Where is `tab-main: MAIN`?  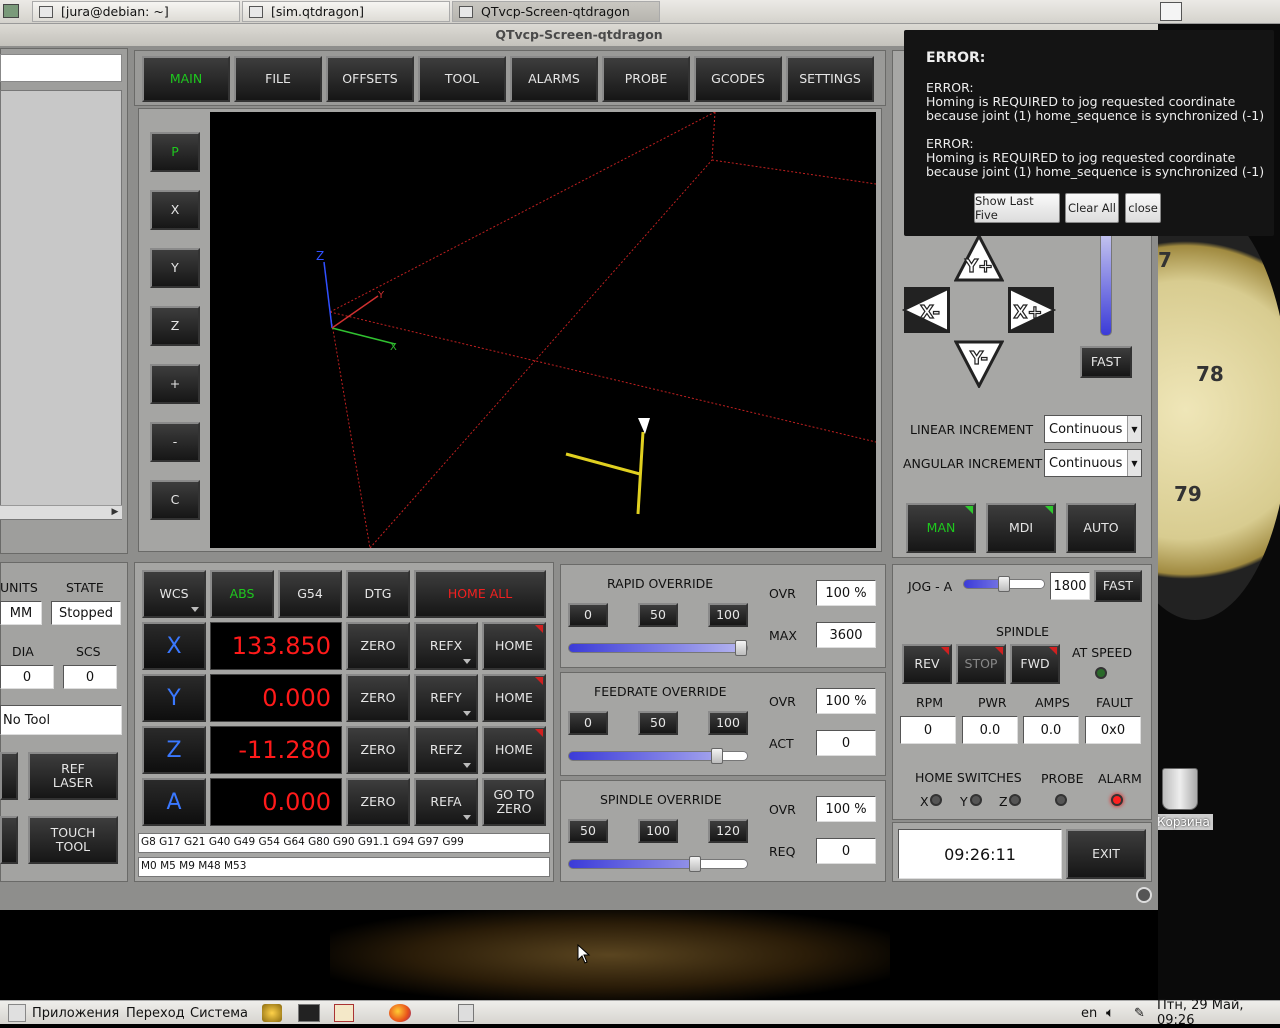 tab-main: MAIN is located at coordinates (186, 79).